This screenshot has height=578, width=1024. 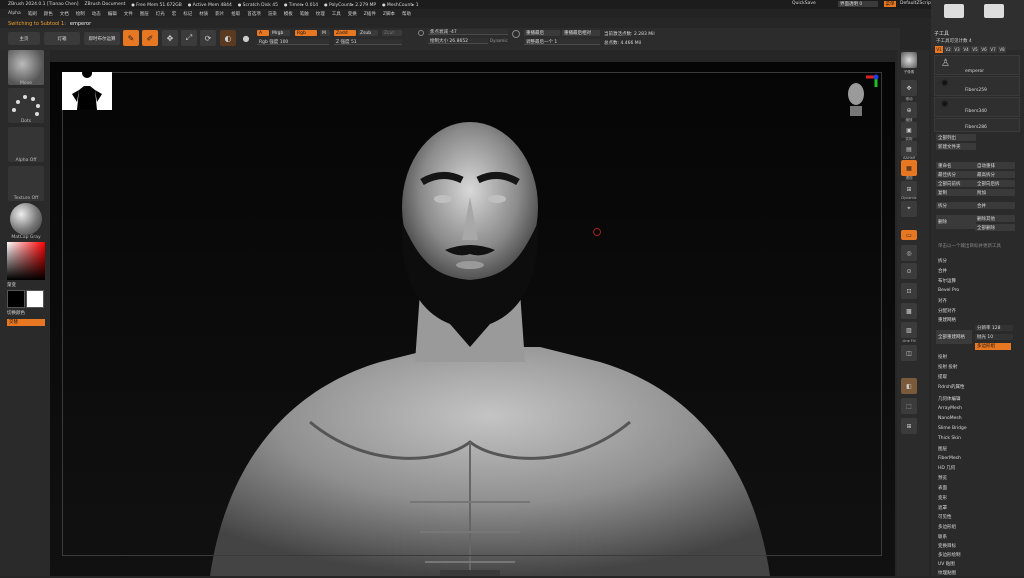 I want to click on menu-item: 文件, so click(x=128, y=14).